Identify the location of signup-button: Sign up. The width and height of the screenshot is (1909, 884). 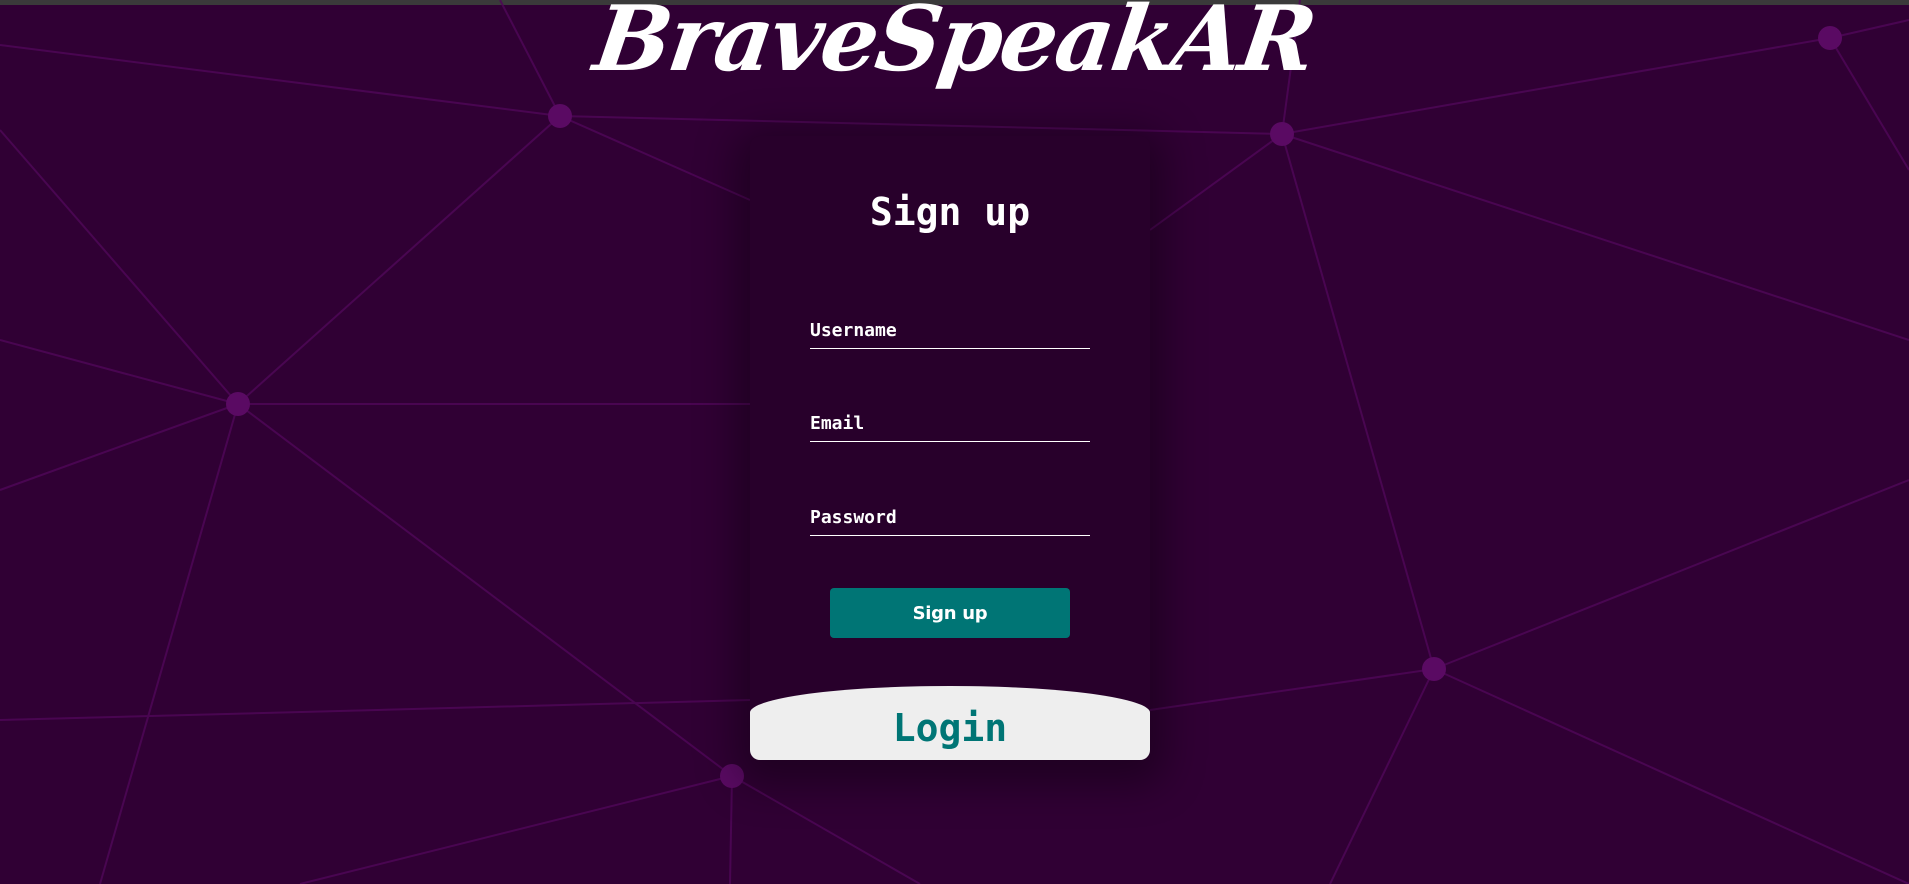
(950, 613).